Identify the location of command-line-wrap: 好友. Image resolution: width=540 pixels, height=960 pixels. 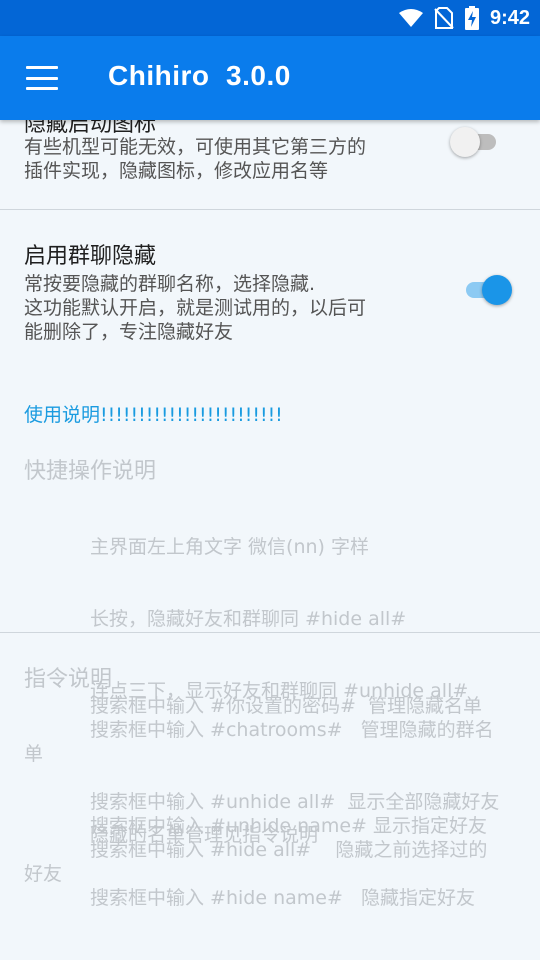
(43, 874).